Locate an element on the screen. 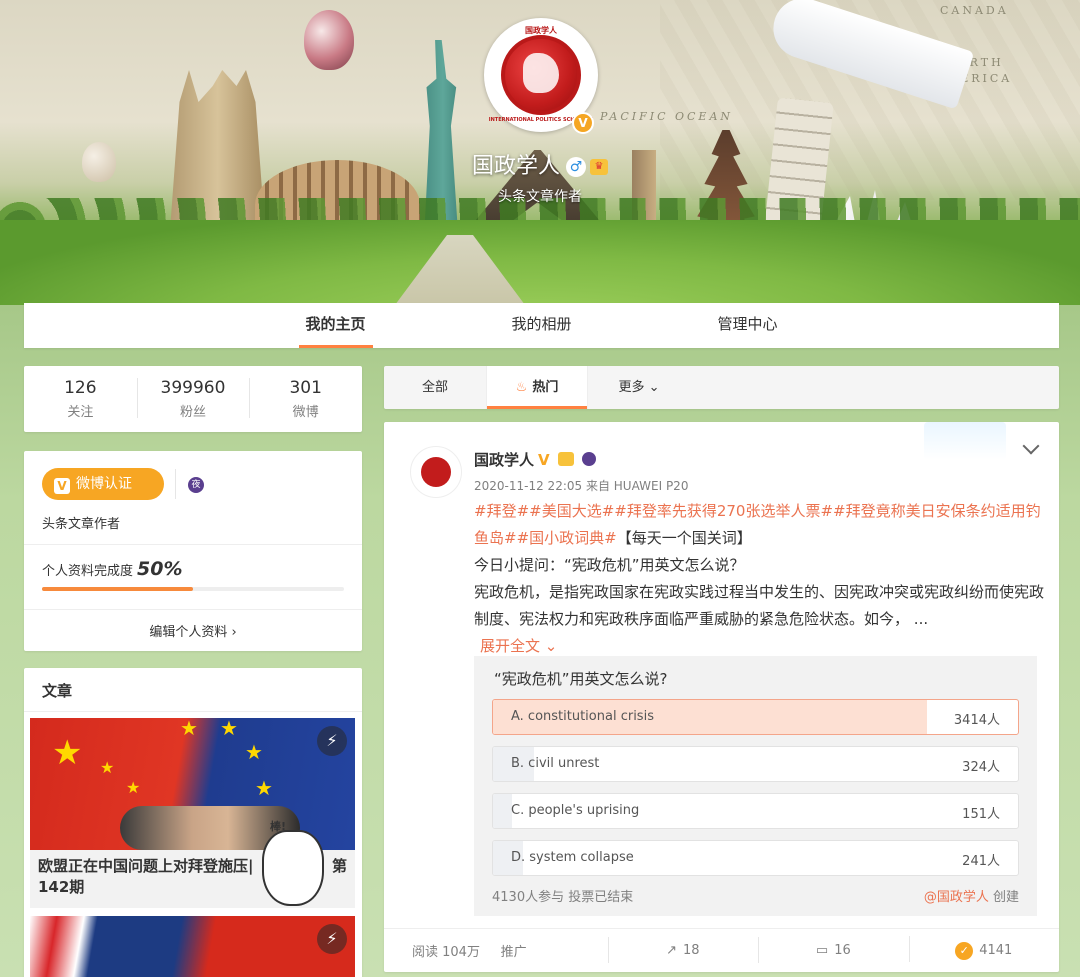 The height and width of the screenshot is (977, 1080). stat-label: 微博 is located at coordinates (305, 412).